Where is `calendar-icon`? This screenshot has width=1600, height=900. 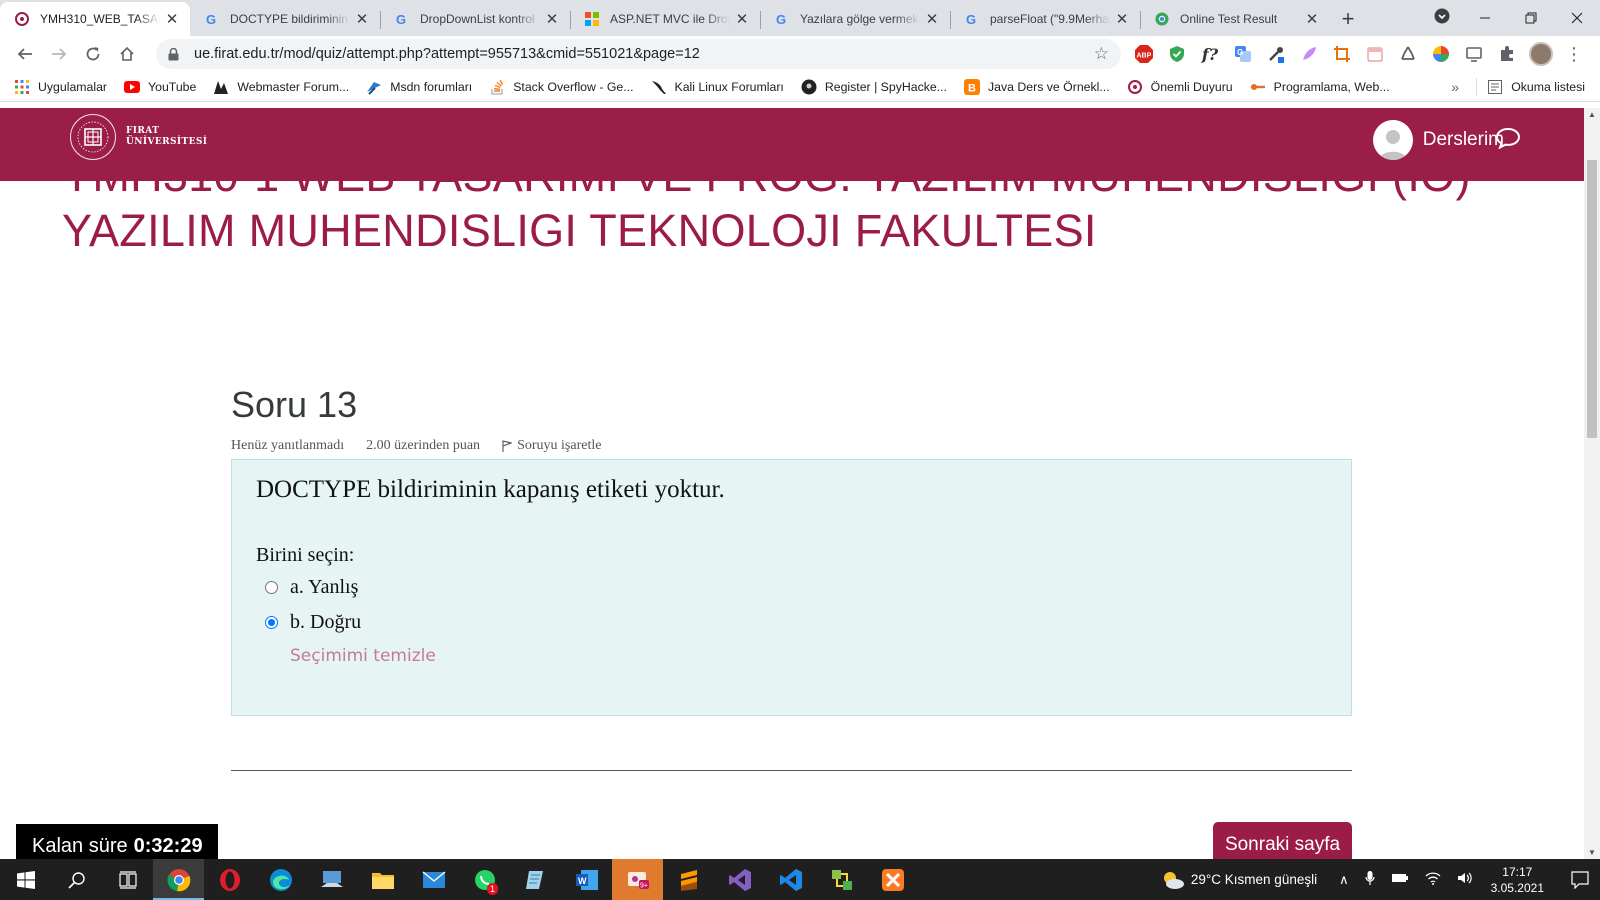 calendar-icon is located at coordinates (1375, 54).